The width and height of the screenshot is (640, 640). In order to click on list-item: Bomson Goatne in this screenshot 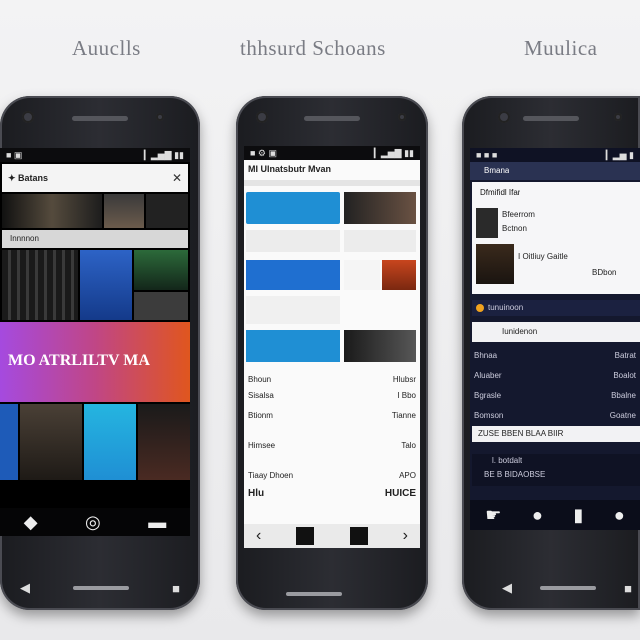, I will do `click(555, 415)`.